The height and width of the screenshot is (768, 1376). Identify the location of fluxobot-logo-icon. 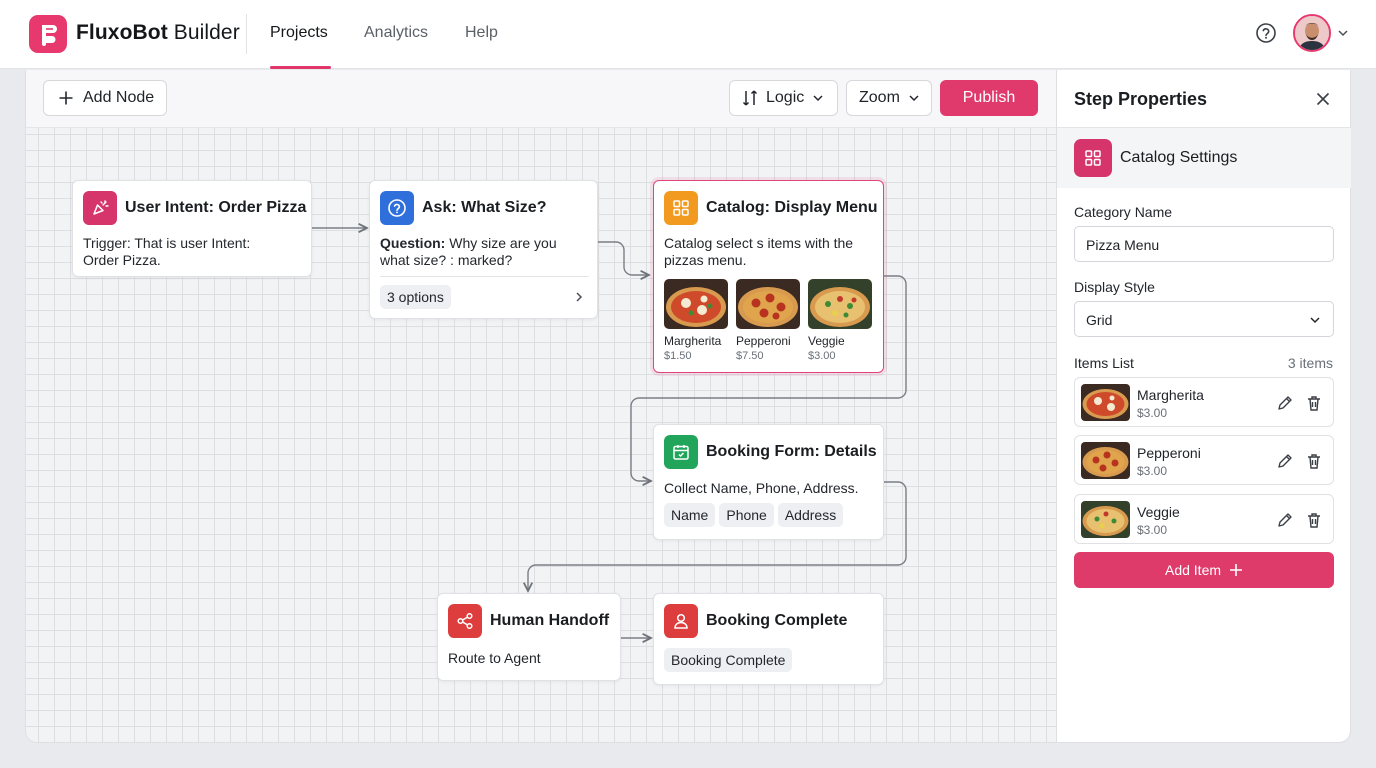
(48, 34).